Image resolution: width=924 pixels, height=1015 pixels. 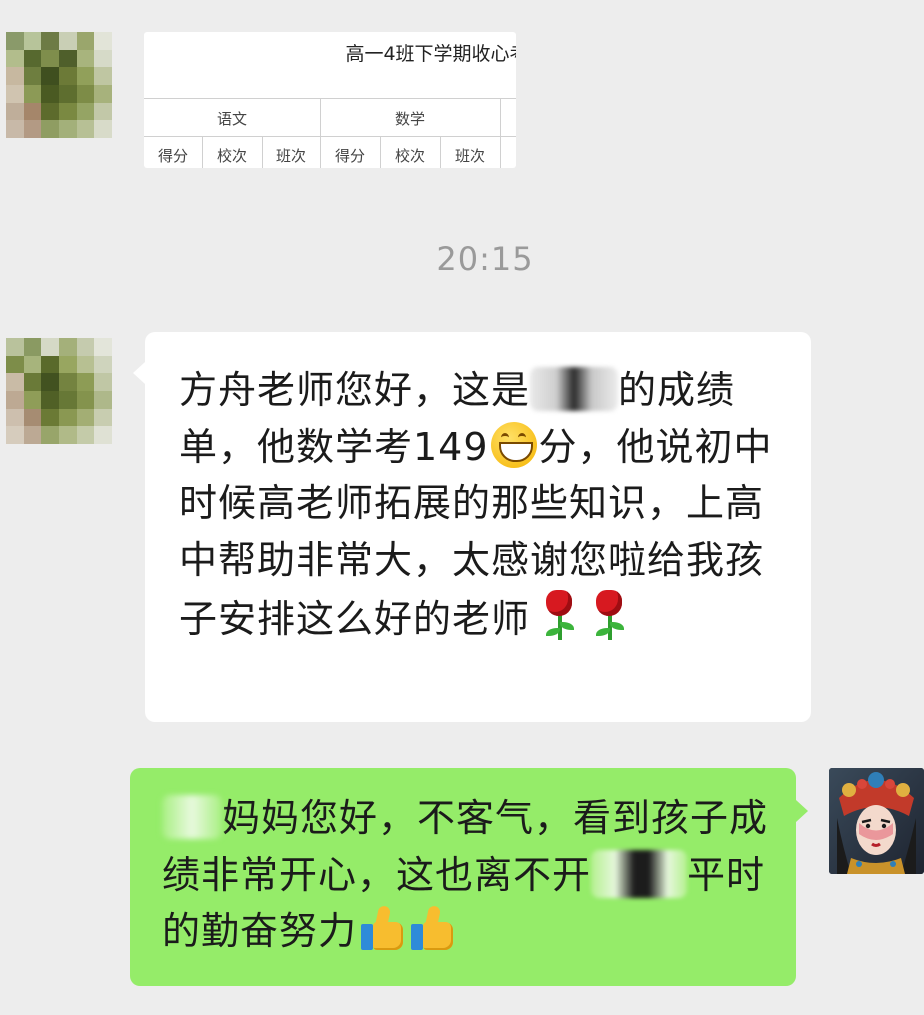 I want to click on group-header-chinese: 语文, so click(x=231, y=119).